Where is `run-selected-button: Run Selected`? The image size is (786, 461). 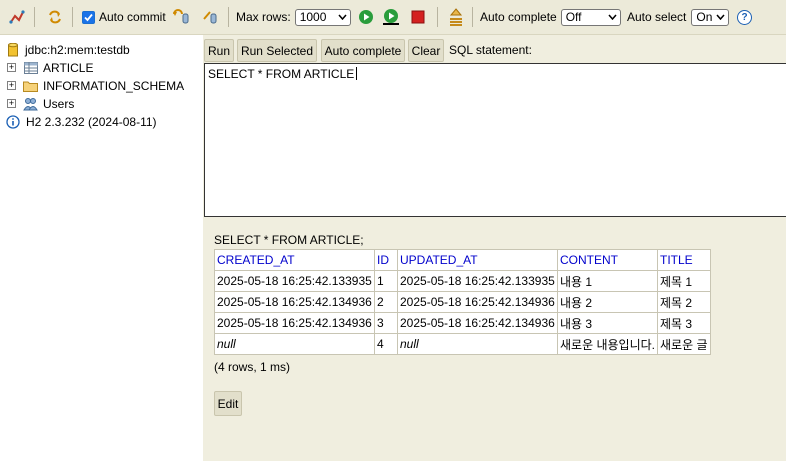
run-selected-button: Run Selected is located at coordinates (277, 50).